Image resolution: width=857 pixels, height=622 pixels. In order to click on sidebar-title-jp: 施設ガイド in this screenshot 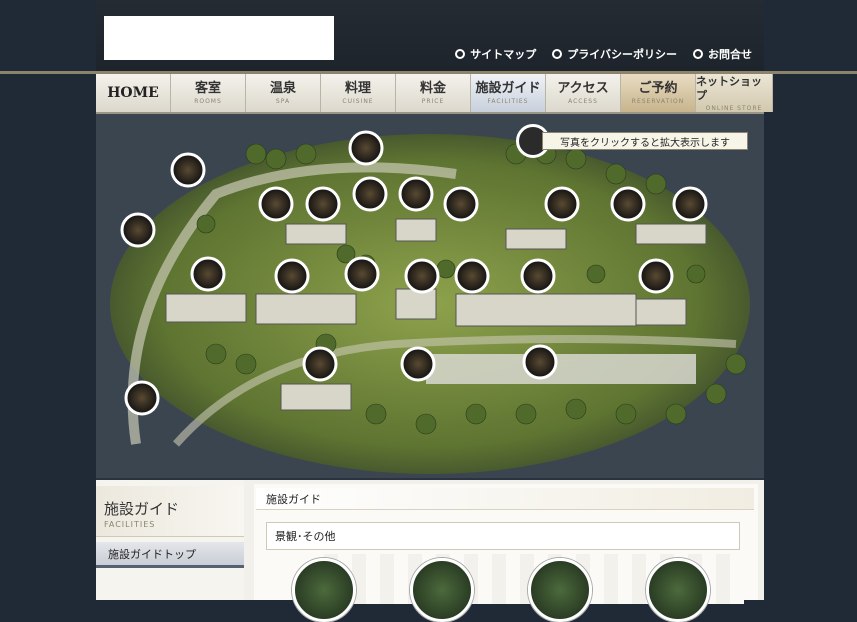, I will do `click(142, 509)`.